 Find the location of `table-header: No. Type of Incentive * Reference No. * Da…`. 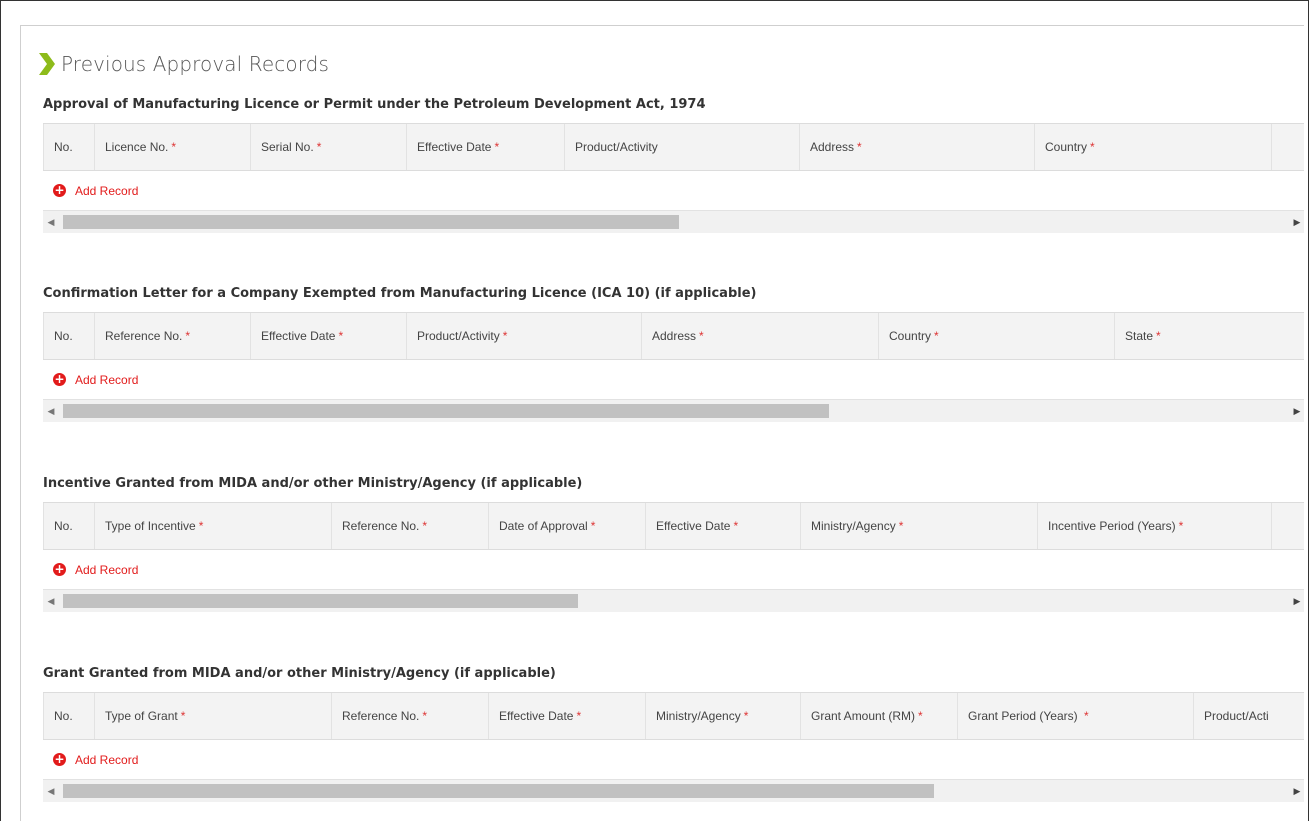

table-header: No. Type of Incentive * Reference No. * Da… is located at coordinates (673, 526).